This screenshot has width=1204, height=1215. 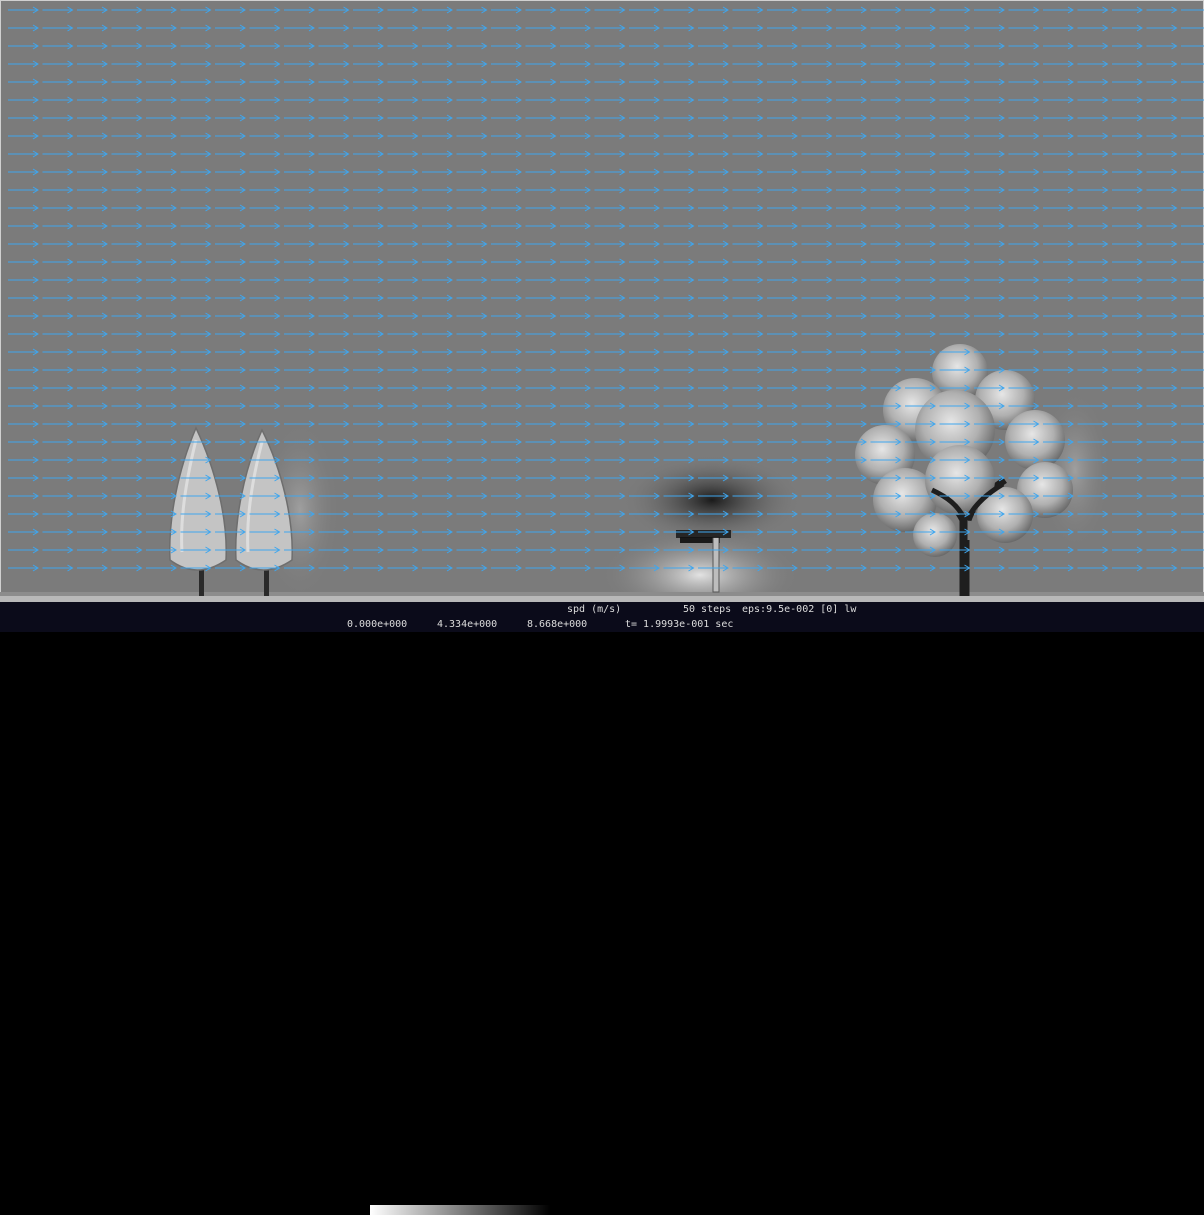 I want to click on colorbar-quantity-label: spd (m/s), so click(x=594, y=609).